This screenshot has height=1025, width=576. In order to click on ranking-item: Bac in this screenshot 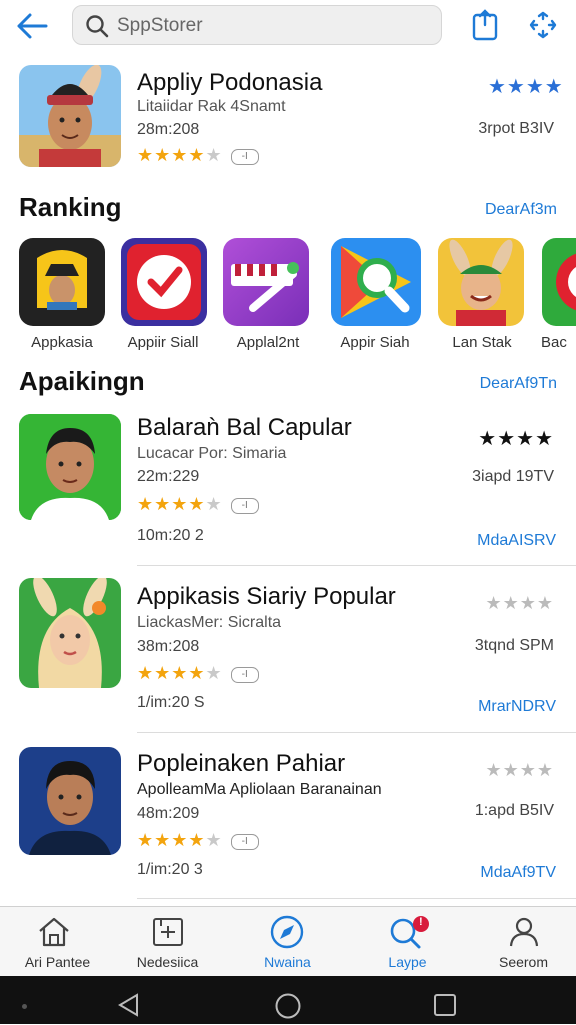, I will do `click(556, 296)`.